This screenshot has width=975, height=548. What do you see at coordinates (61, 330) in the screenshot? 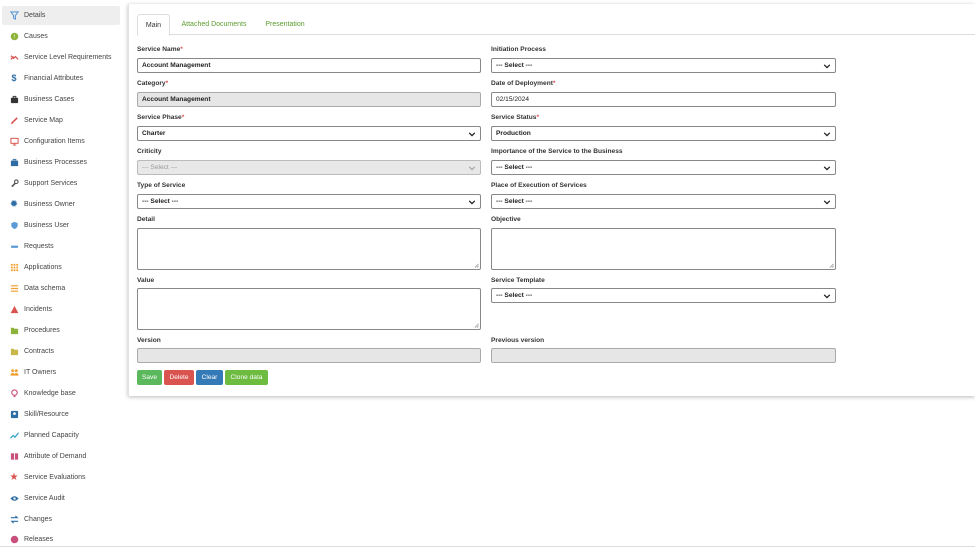
I see `sidebar-item-procedures: Procedures` at bounding box center [61, 330].